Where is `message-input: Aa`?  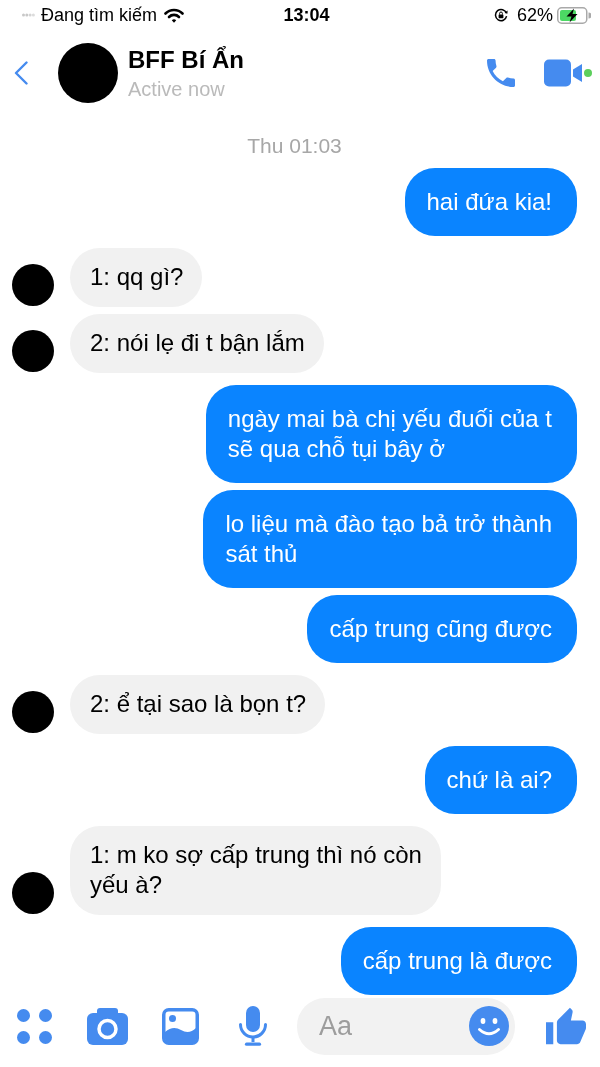
message-input: Aa is located at coordinates (406, 1026).